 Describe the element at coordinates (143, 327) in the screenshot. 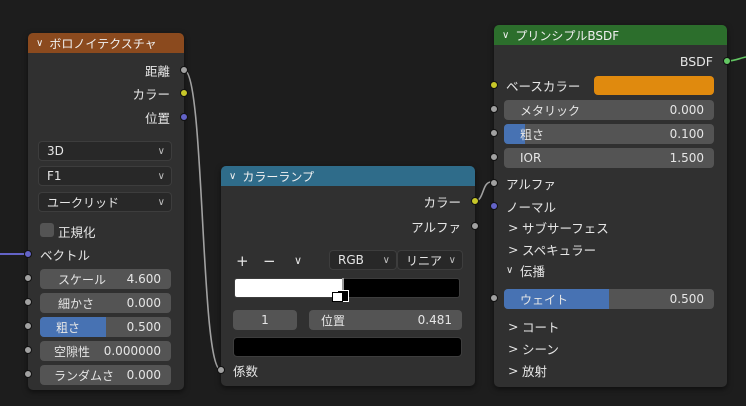

I see `roughness-value: 0.500` at that location.